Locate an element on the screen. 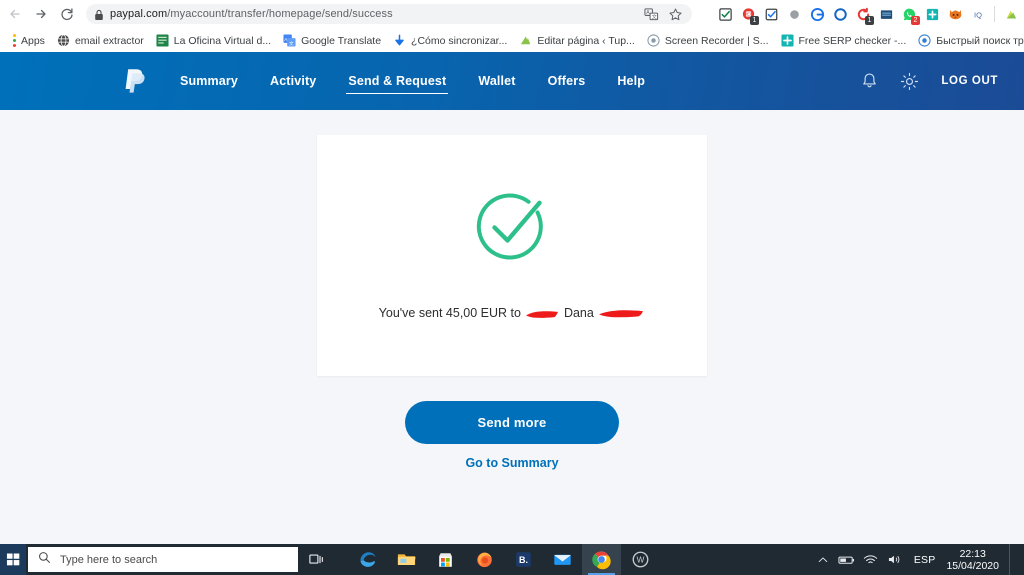 The image size is (1024, 575). iq-extension-icon: IQ is located at coordinates (978, 14).